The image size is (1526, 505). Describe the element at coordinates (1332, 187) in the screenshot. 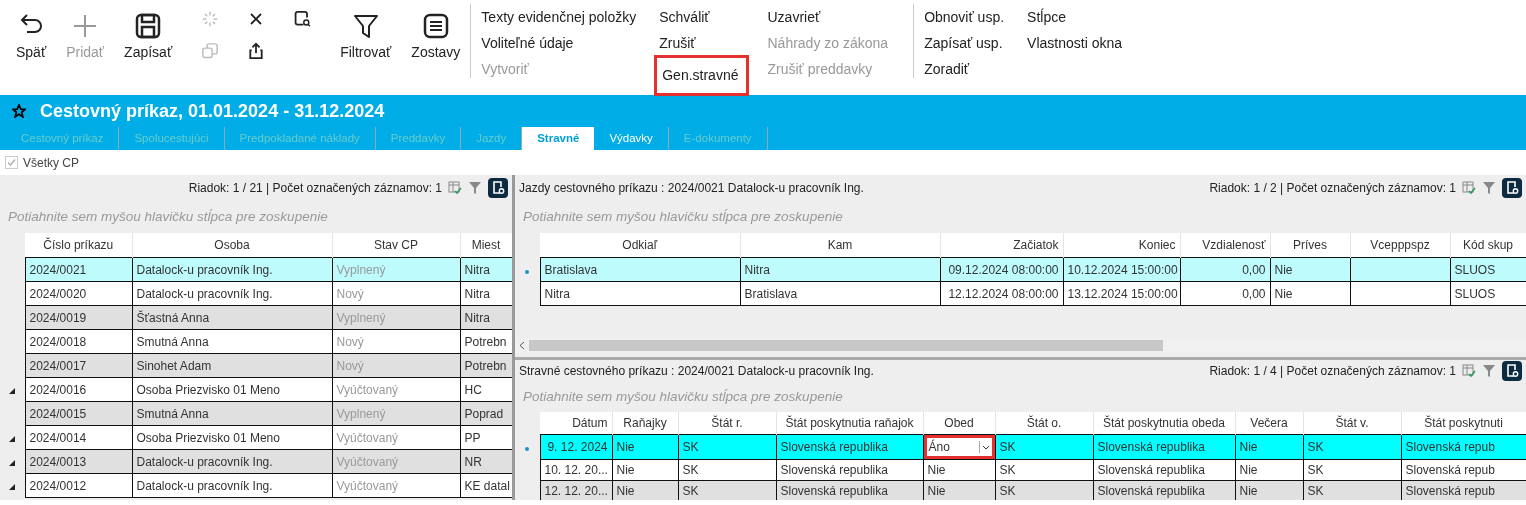

I see `row-counter: Riadok: 1 / 2 | Počet označených záznamov: 1` at that location.